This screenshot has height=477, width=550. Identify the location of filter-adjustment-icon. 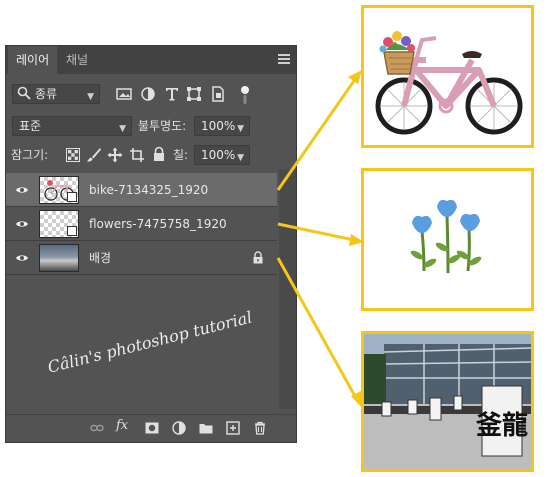
(148, 94).